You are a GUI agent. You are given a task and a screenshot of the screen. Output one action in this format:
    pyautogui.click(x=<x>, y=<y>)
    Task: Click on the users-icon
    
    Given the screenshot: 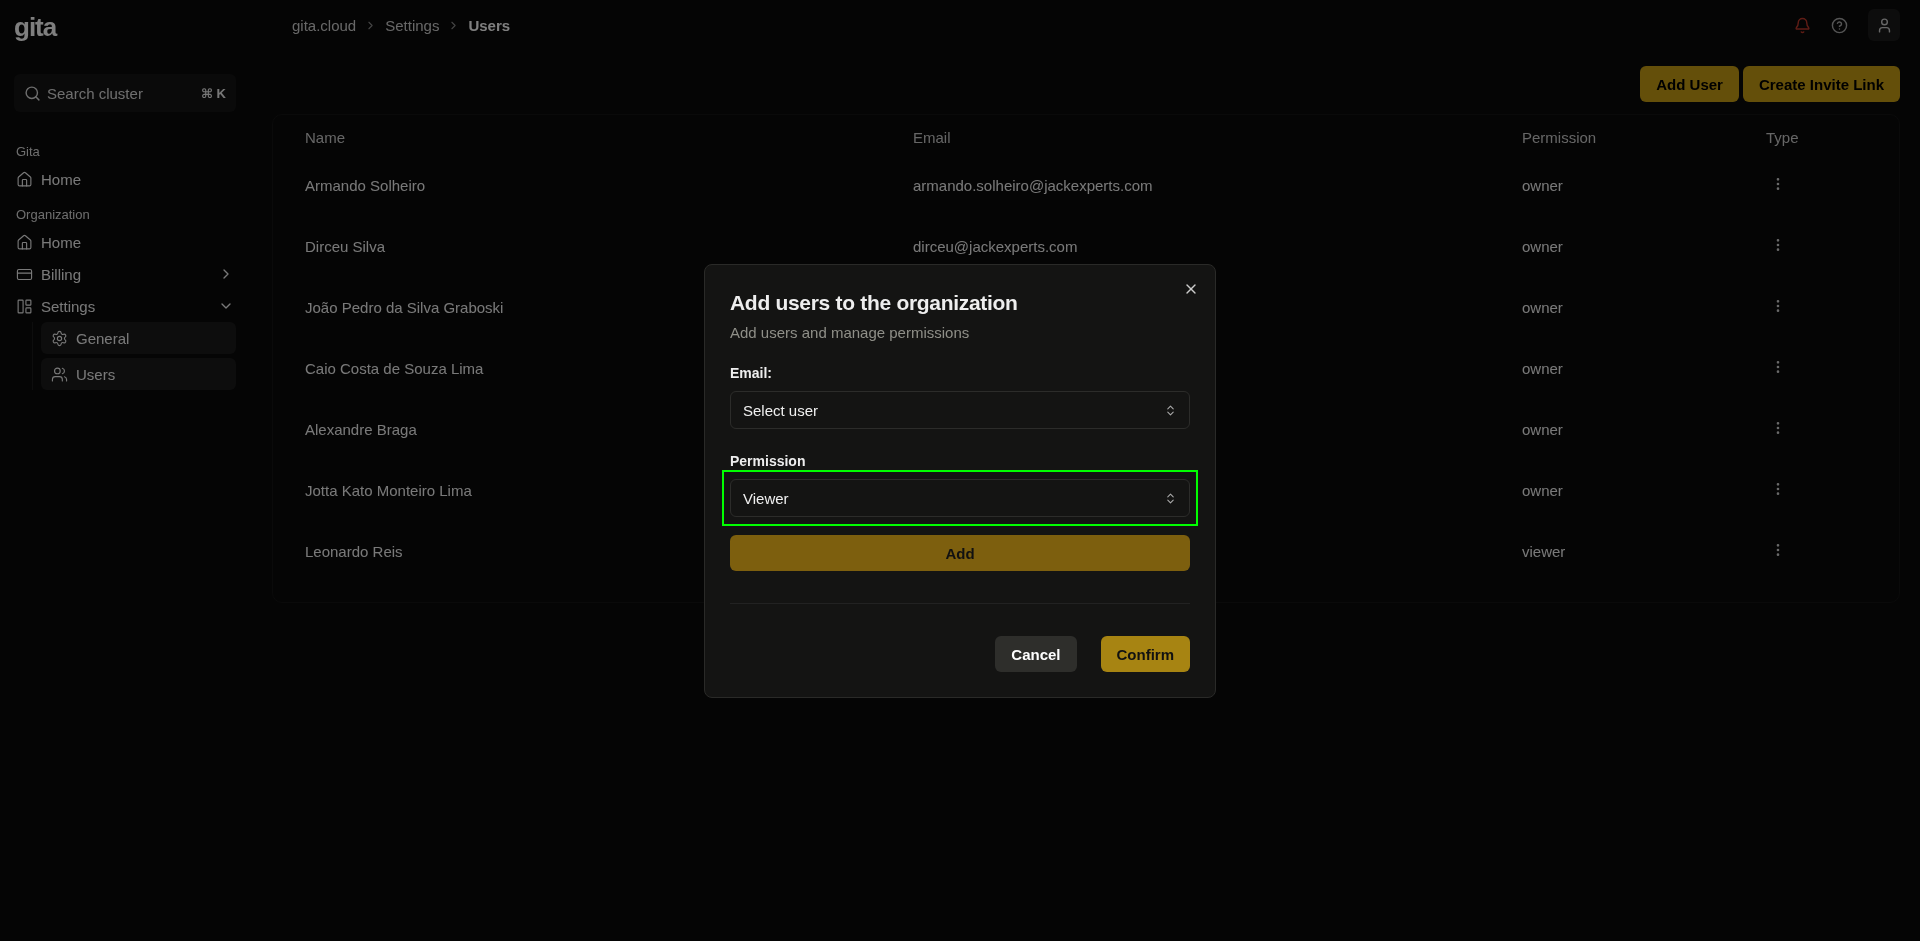 What is the action you would take?
    pyautogui.click(x=59, y=374)
    